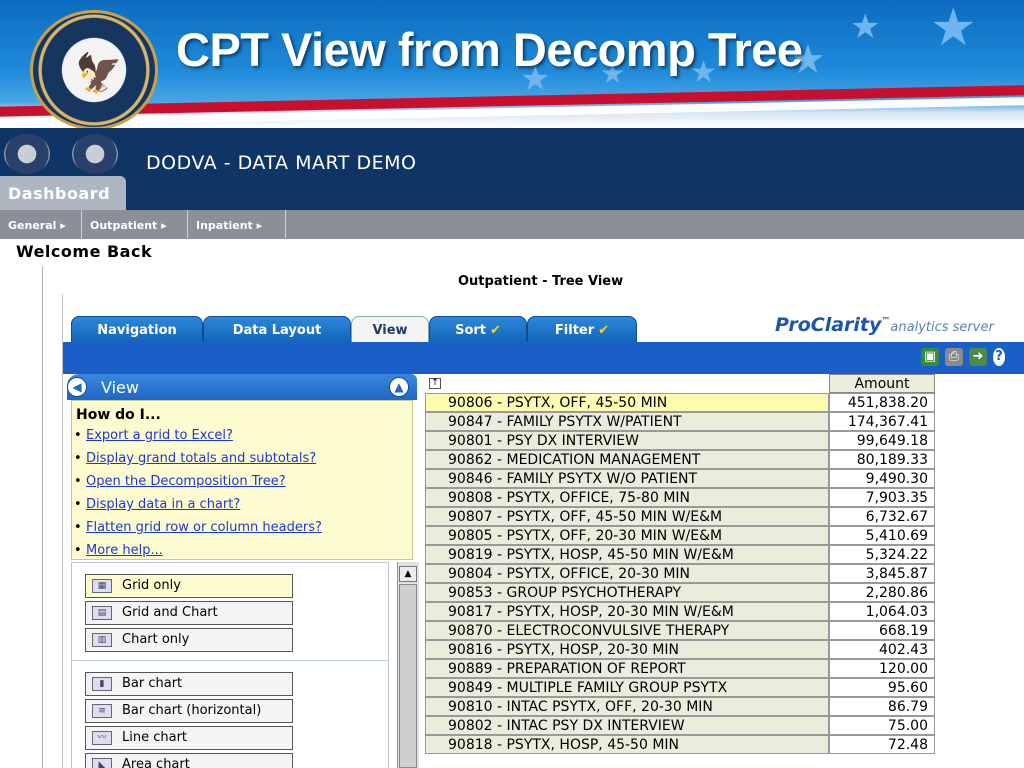 This screenshot has width=1024, height=768. Describe the element at coordinates (627, 630) in the screenshot. I see `row-header-cpt: 90870 - ELECTROCONVULSIVE THERAPY` at that location.